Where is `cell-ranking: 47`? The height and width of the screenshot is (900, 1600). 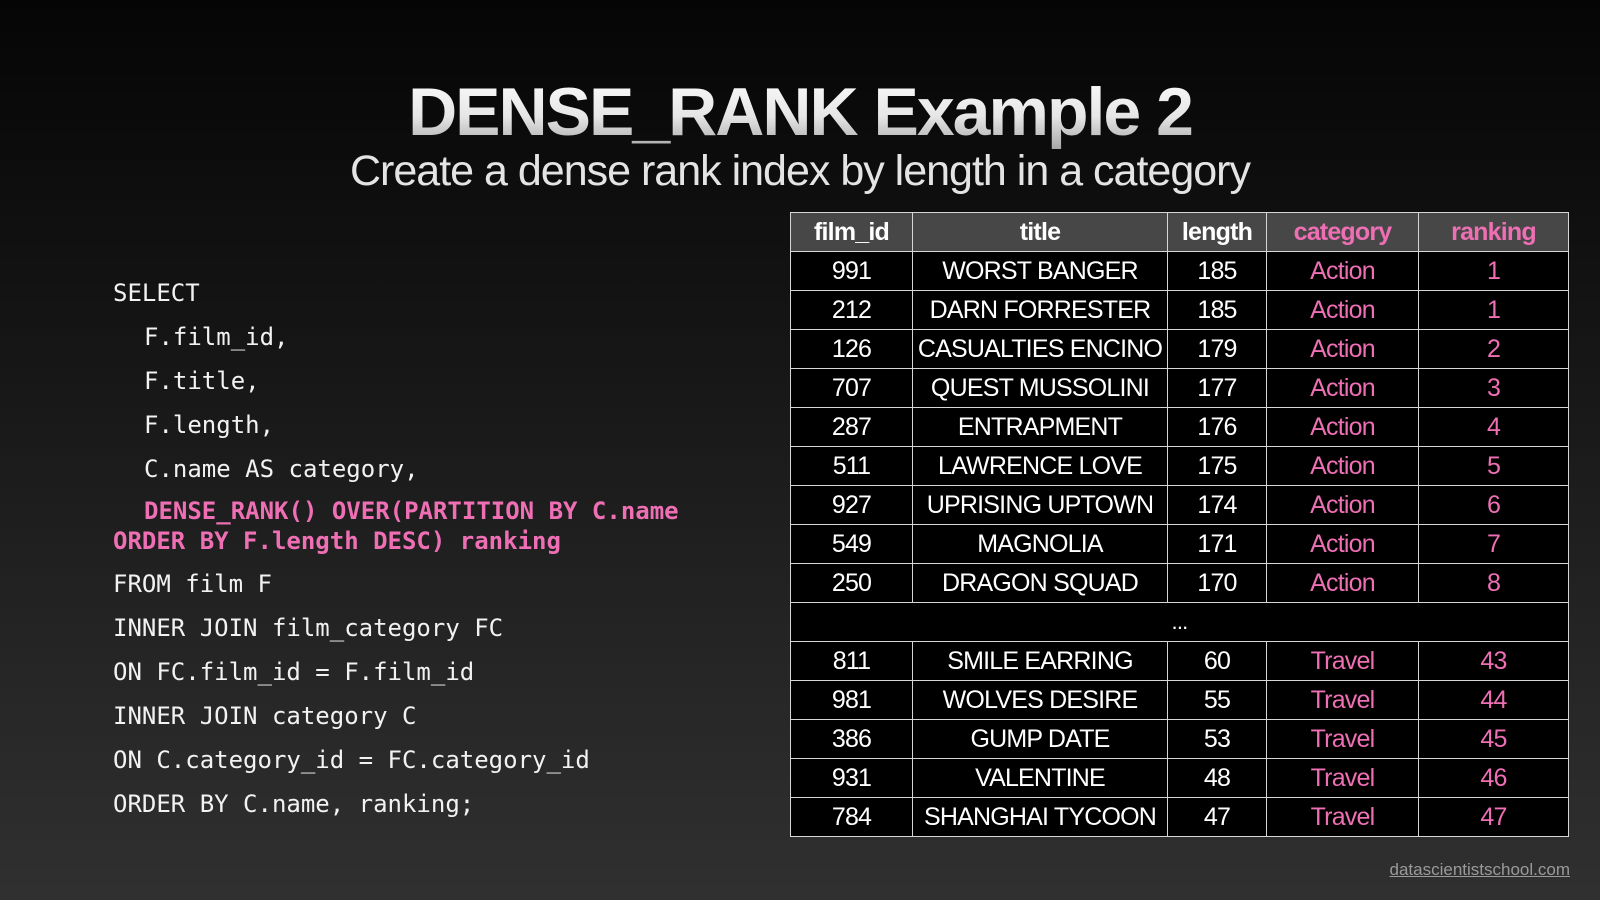
cell-ranking: 47 is located at coordinates (1493, 817).